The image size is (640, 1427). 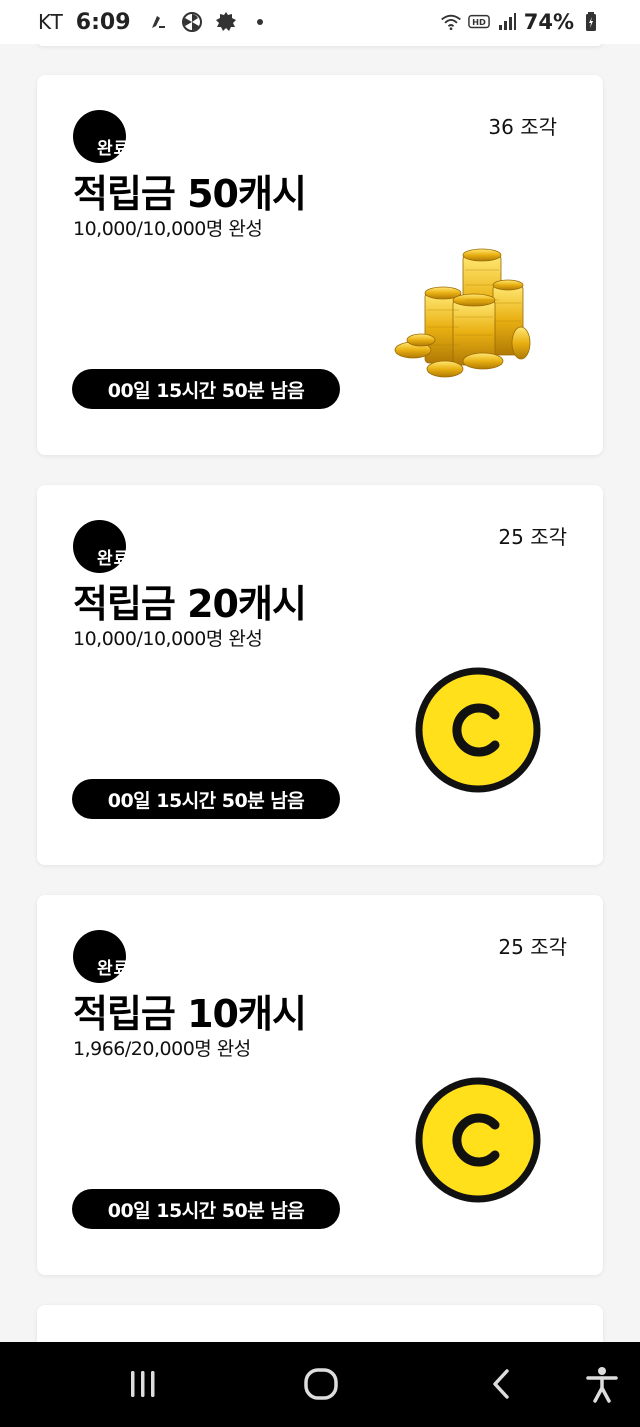 What do you see at coordinates (143, 1384) in the screenshot?
I see `recent-apps-icon` at bounding box center [143, 1384].